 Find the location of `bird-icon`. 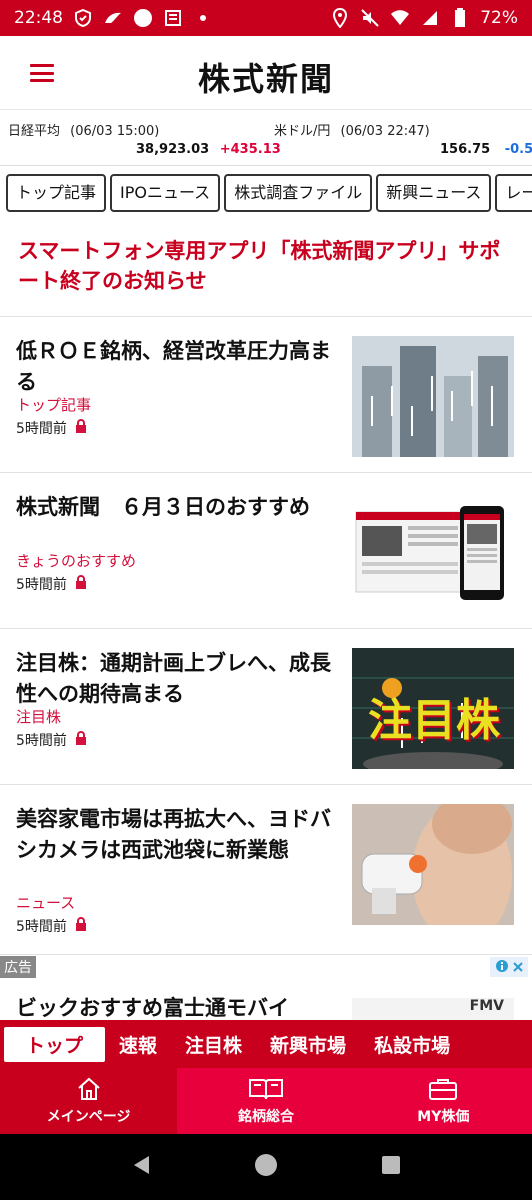

bird-icon is located at coordinates (113, 18).